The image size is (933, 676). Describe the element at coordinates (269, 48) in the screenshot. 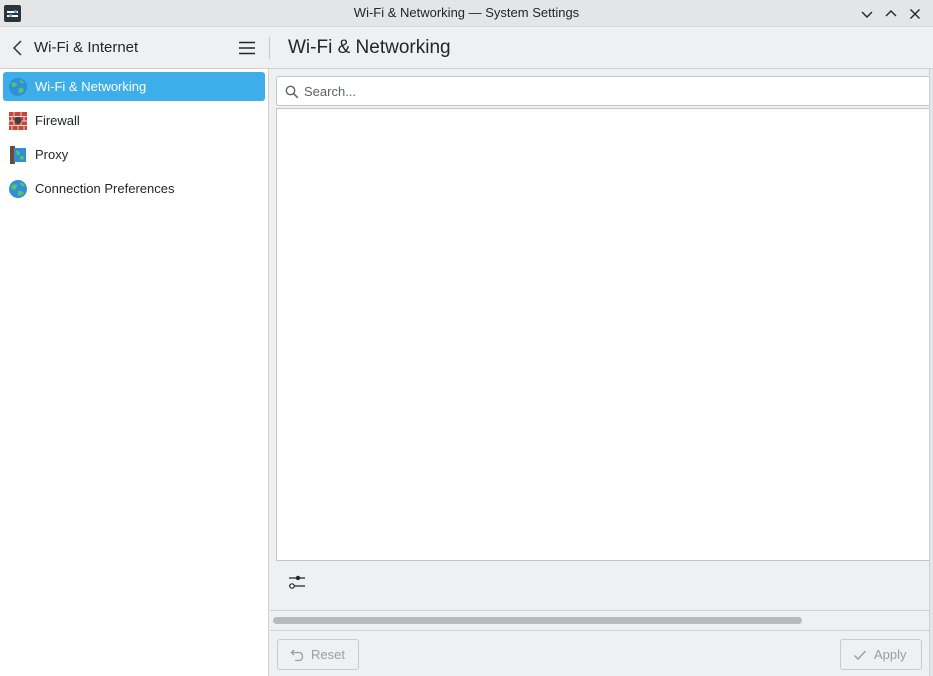

I see `header-divider` at that location.